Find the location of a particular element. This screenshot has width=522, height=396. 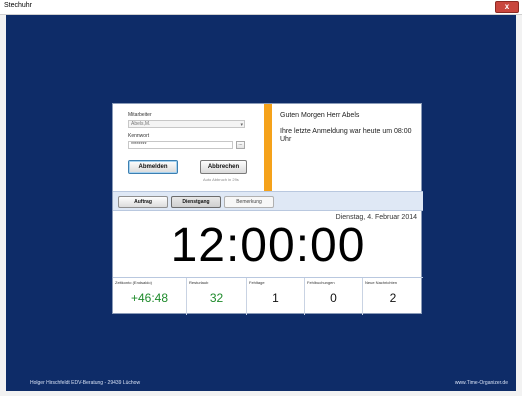

title-bar: Stechuhr x is located at coordinates (261, 7).